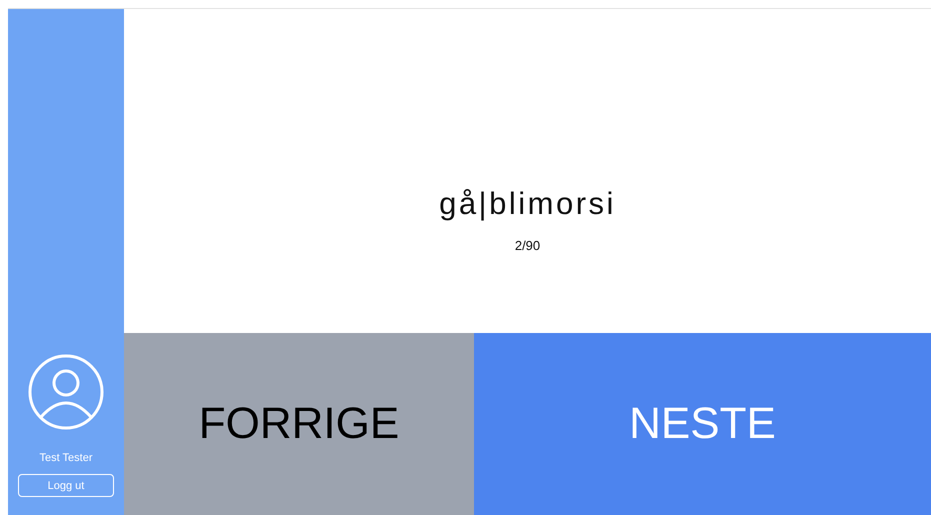 Image resolution: width=931 pixels, height=515 pixels. What do you see at coordinates (299, 424) in the screenshot?
I see `previous-button: FORRIGE` at bounding box center [299, 424].